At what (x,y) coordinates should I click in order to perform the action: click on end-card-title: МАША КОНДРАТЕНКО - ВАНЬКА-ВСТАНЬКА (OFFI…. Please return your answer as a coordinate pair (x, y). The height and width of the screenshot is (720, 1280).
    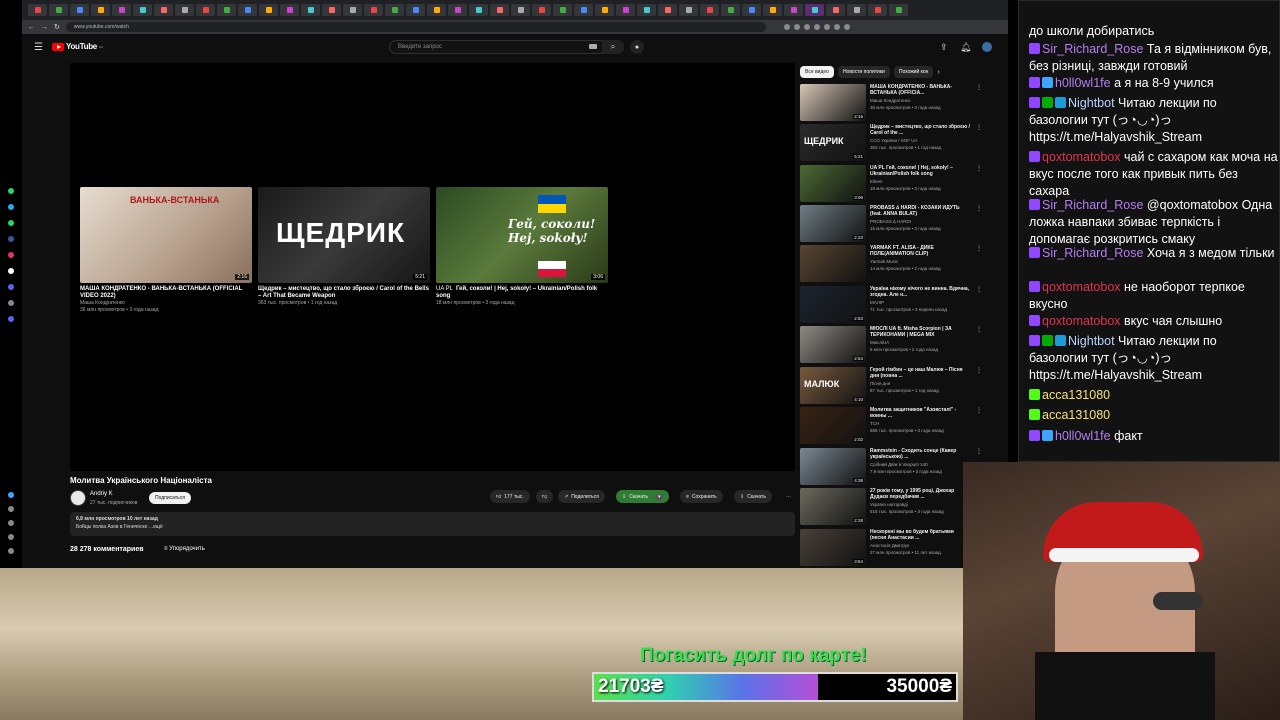
    Looking at the image, I should click on (166, 293).